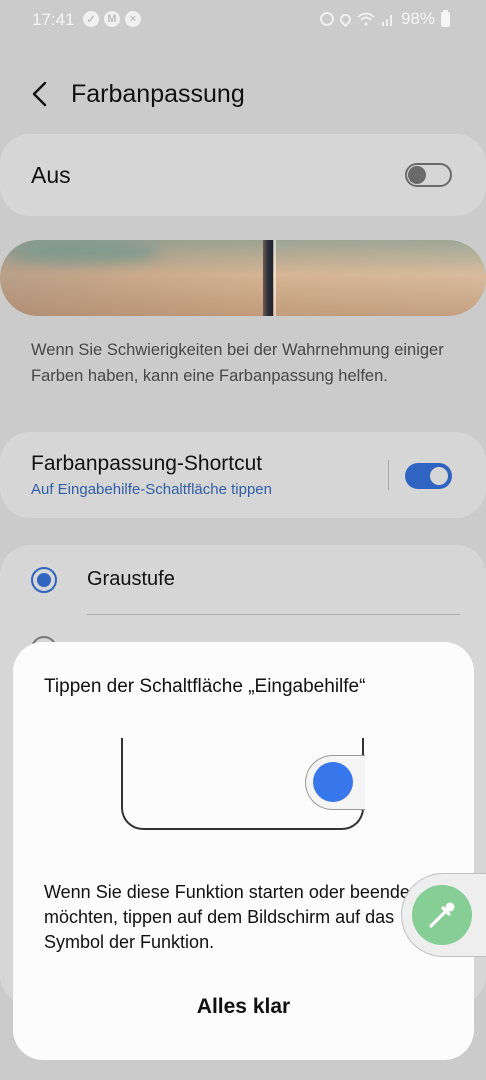  Describe the element at coordinates (326, 19) in the screenshot. I see `alarm-icon` at that location.